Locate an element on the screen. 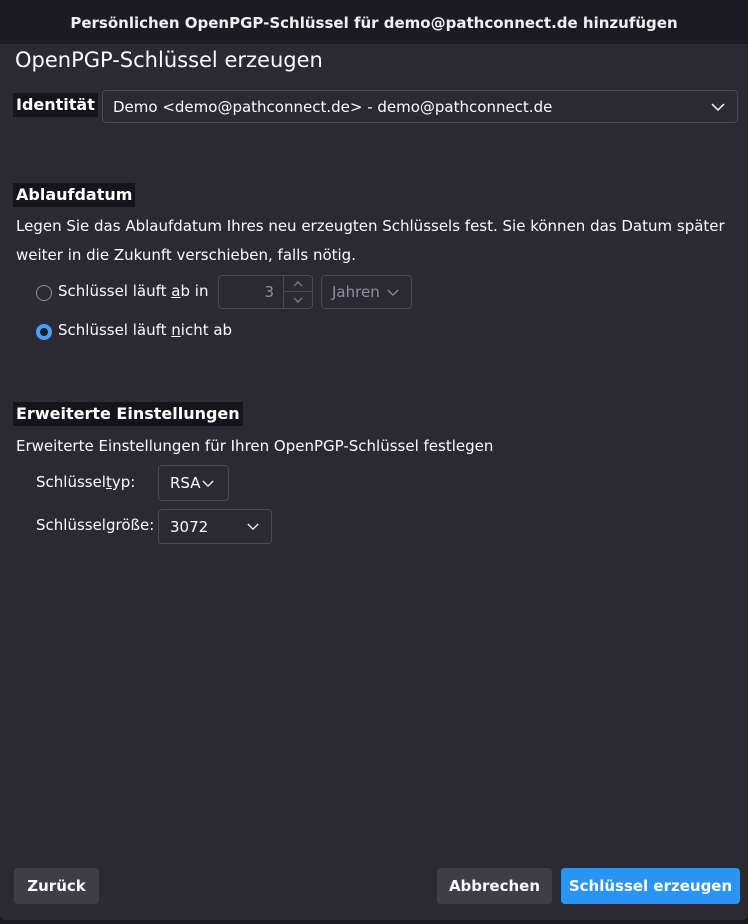 This screenshot has width=748, height=924. chevron-up-icon is located at coordinates (298, 283).